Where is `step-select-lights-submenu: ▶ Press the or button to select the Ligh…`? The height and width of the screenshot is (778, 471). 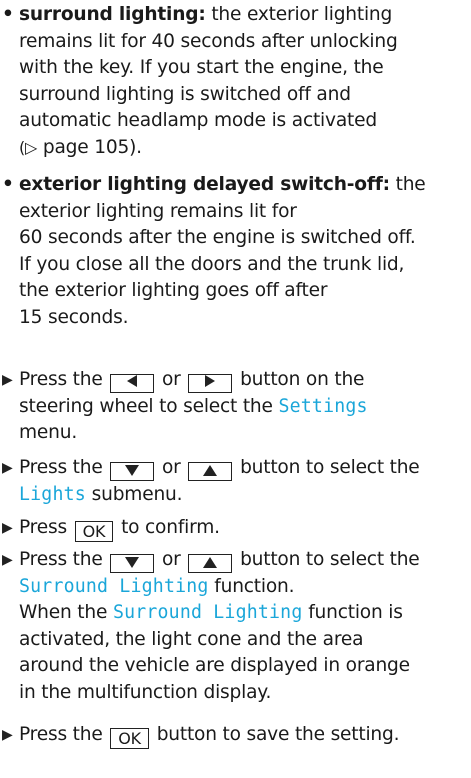 step-select-lights-submenu: ▶ Press the or button to select the Ligh… is located at coordinates (232, 481).